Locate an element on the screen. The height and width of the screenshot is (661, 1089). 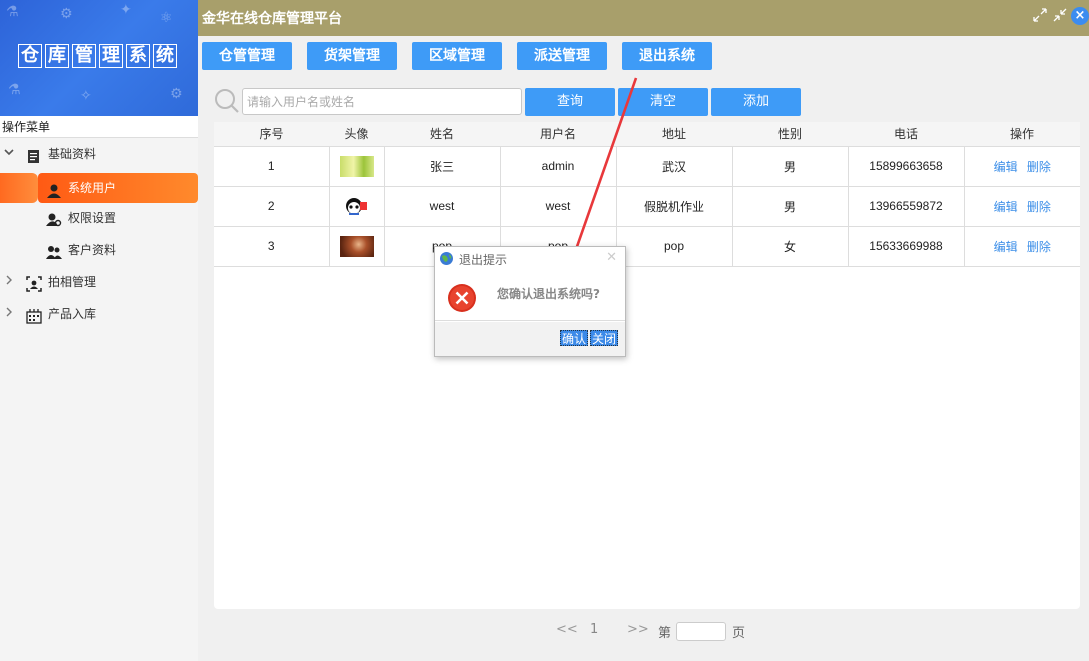
menu-header: 操作菜单 is located at coordinates (99, 127).